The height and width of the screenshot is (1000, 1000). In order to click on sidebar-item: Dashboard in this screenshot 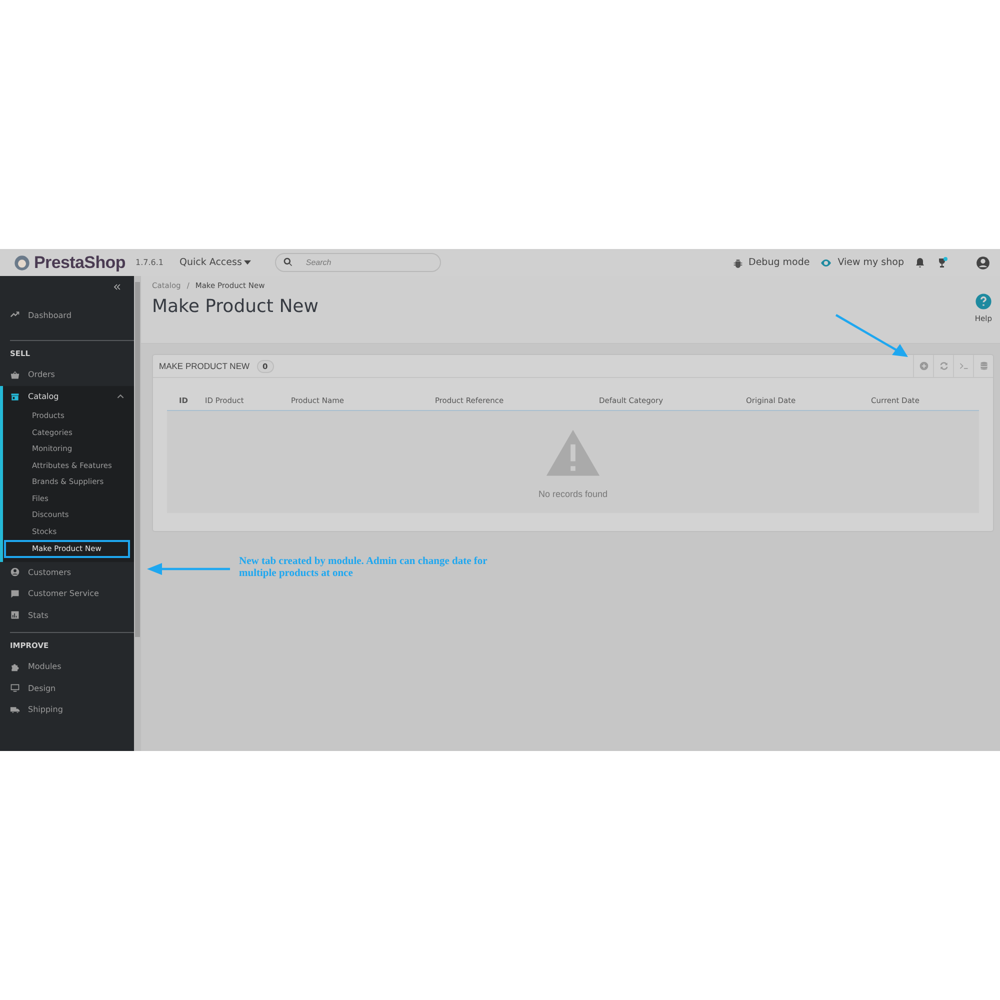, I will do `click(67, 315)`.